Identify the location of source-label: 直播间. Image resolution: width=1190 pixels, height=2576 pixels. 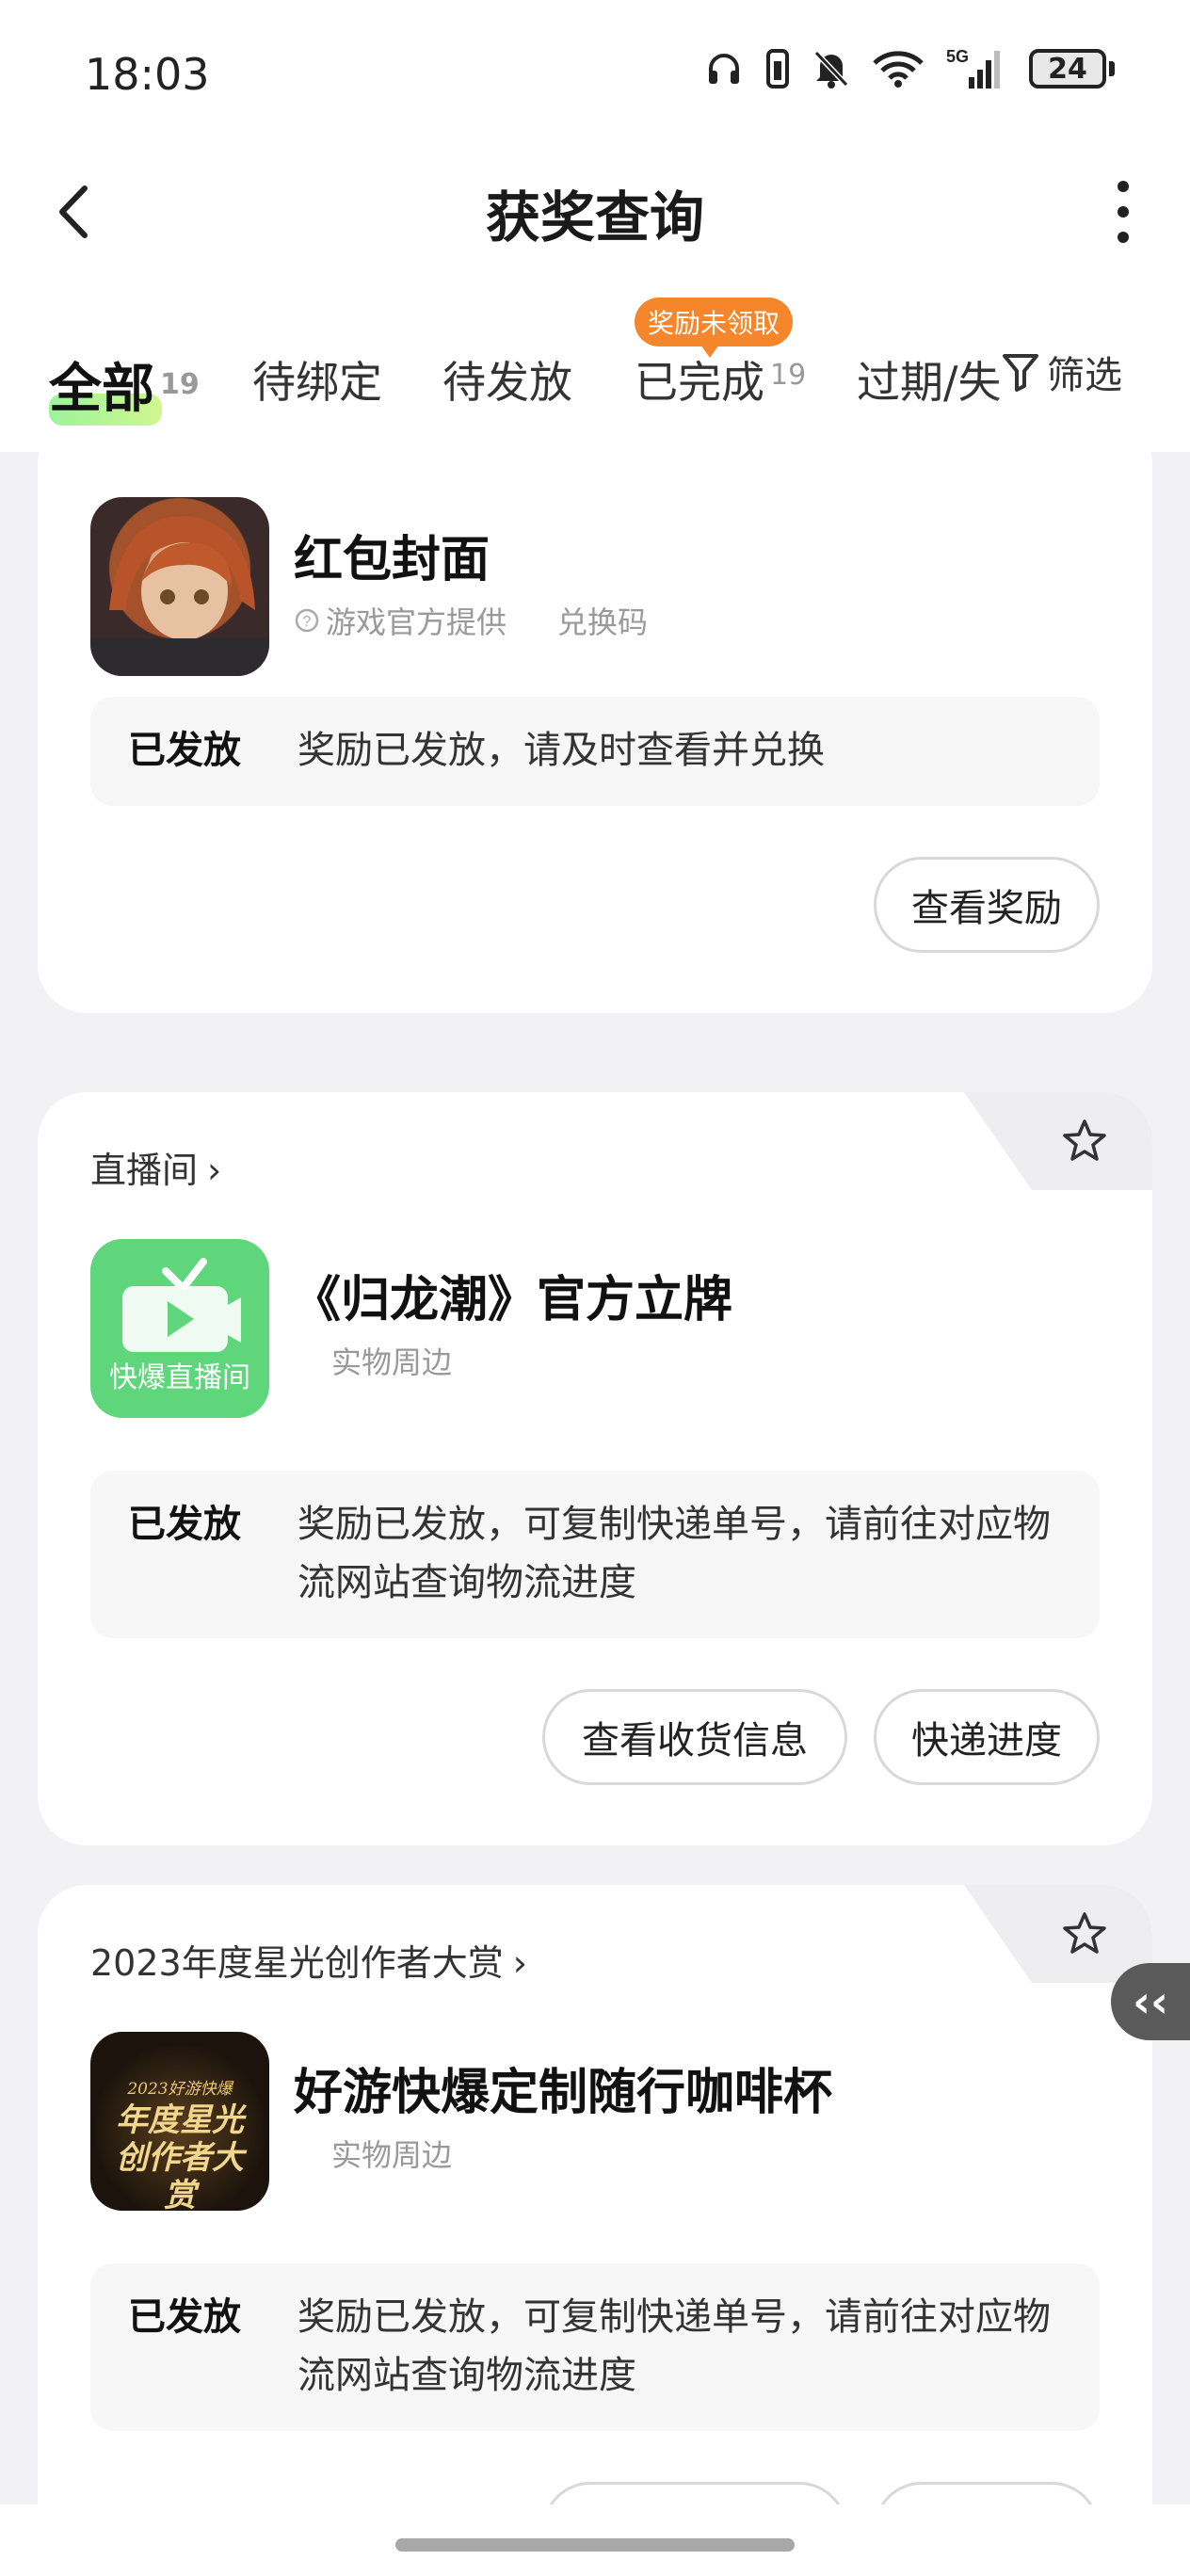
(144, 1170).